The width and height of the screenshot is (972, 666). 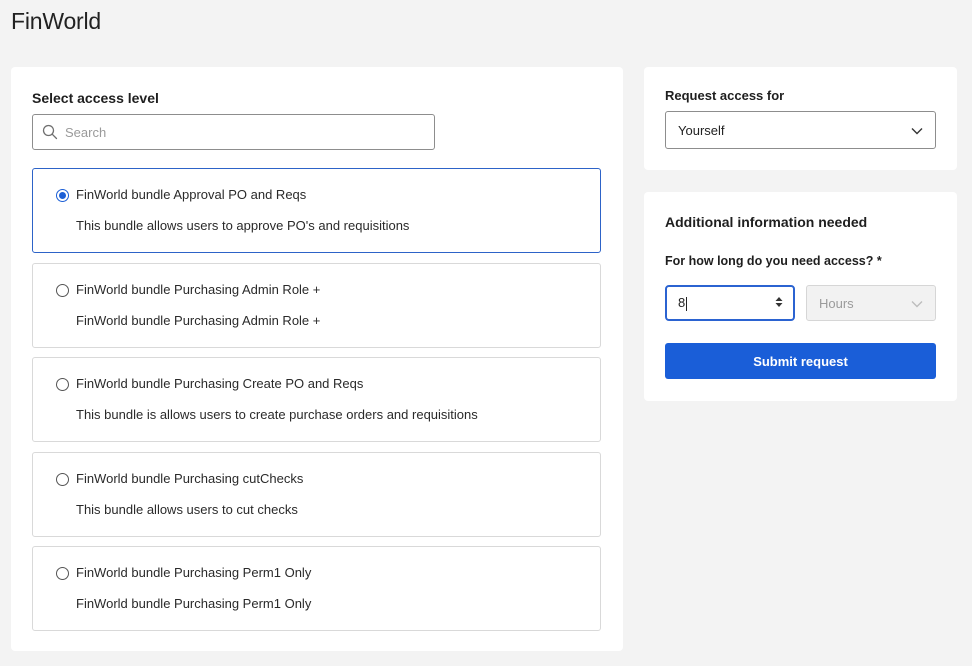 I want to click on option-title: FinWorld bundle Purchasing Perm1 Only, so click(x=194, y=572).